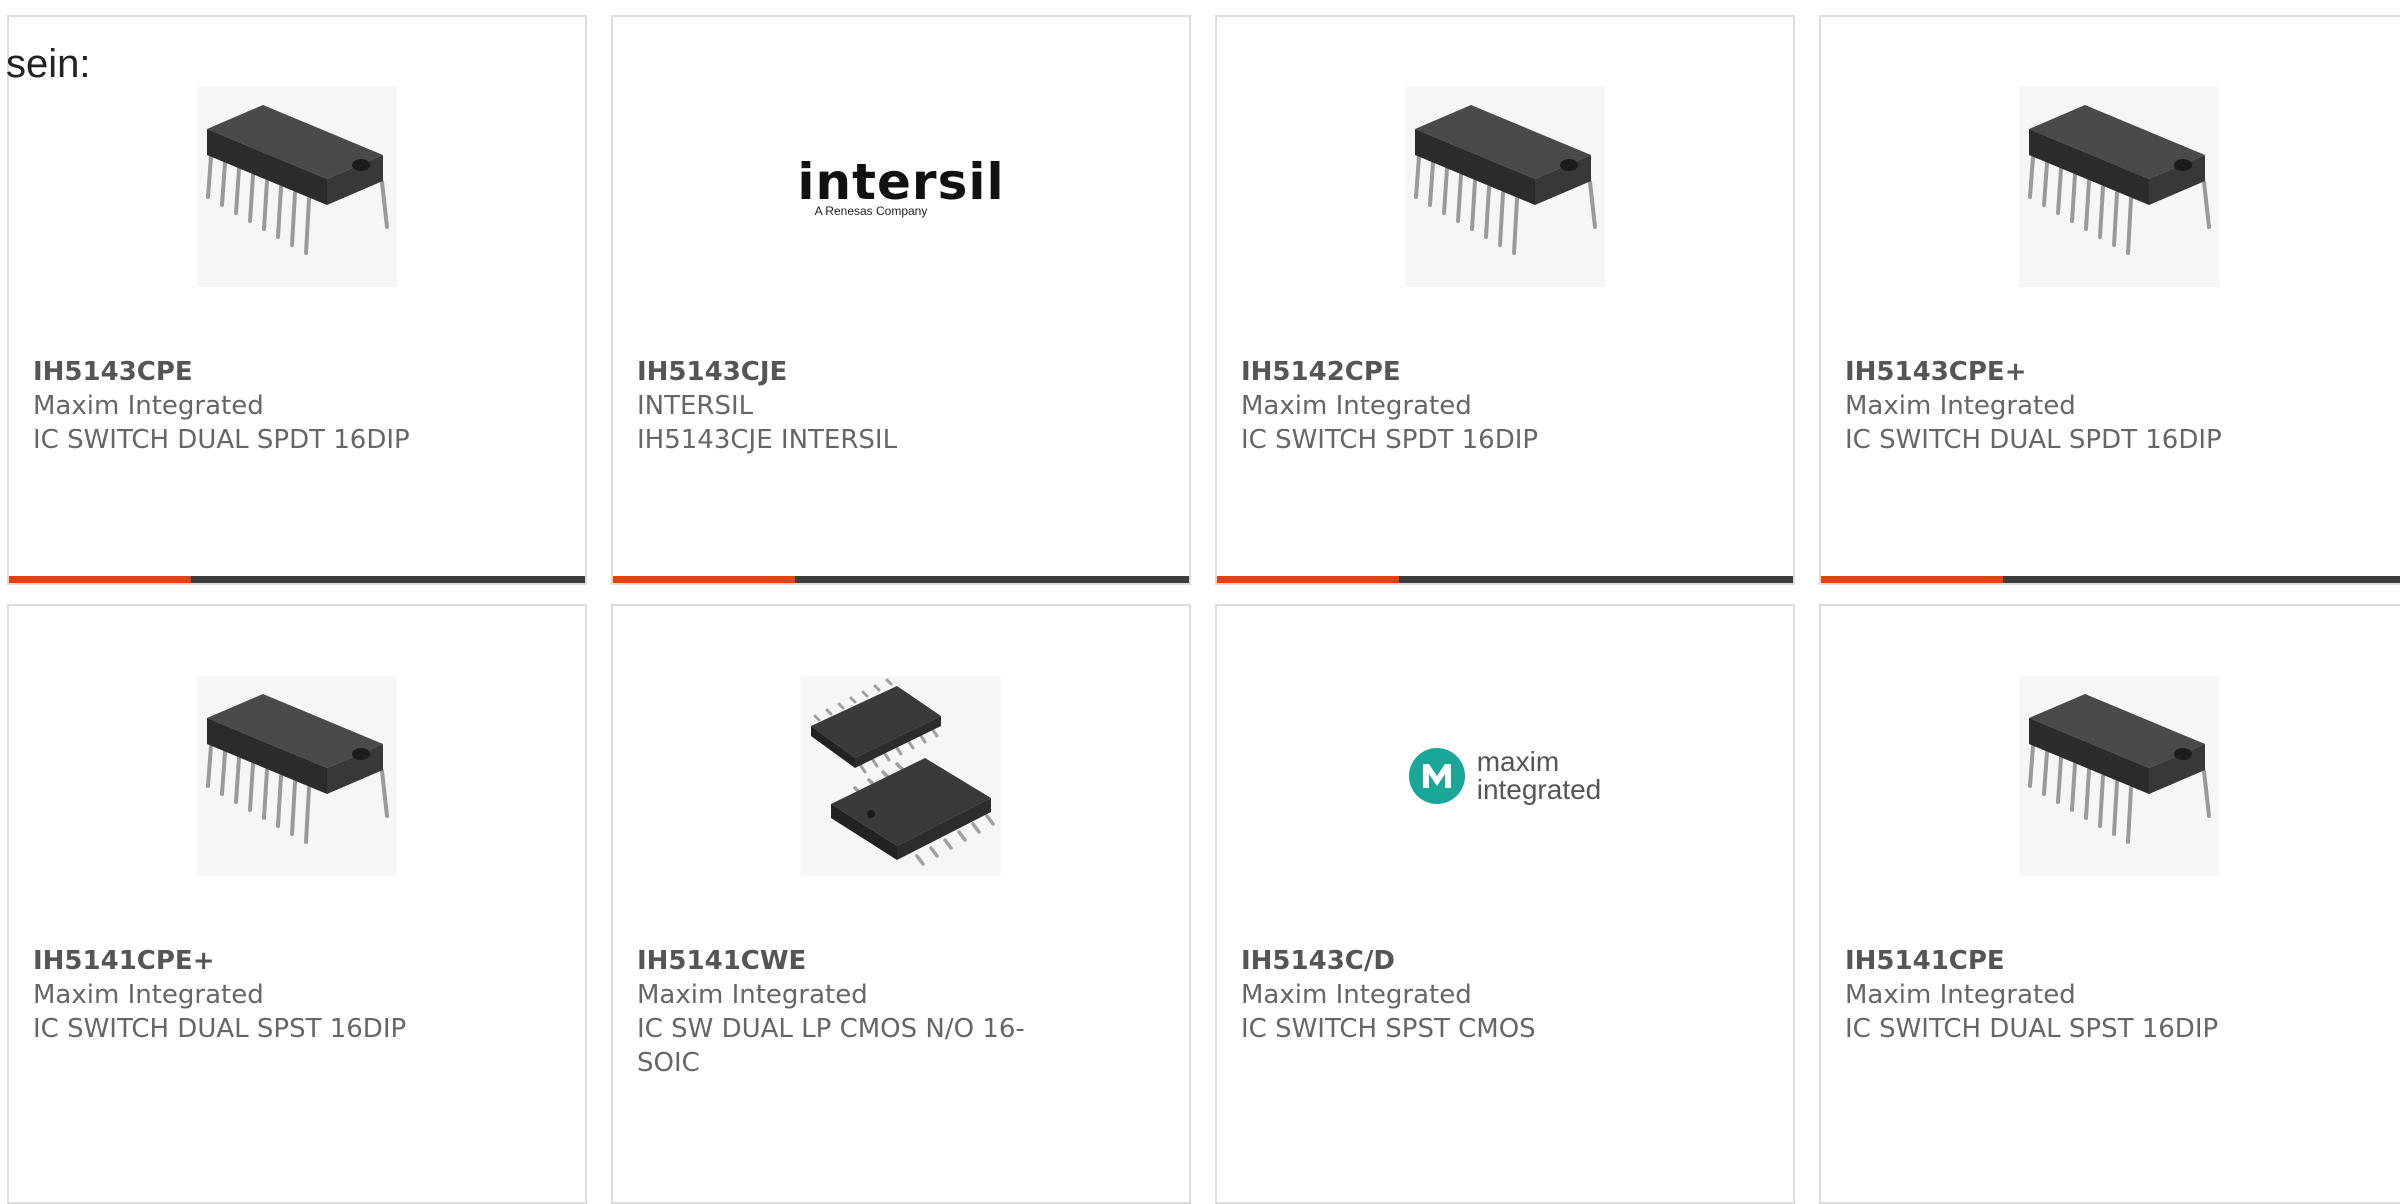 The height and width of the screenshot is (1204, 2400). I want to click on soic-16-chip-icon, so click(901, 776).